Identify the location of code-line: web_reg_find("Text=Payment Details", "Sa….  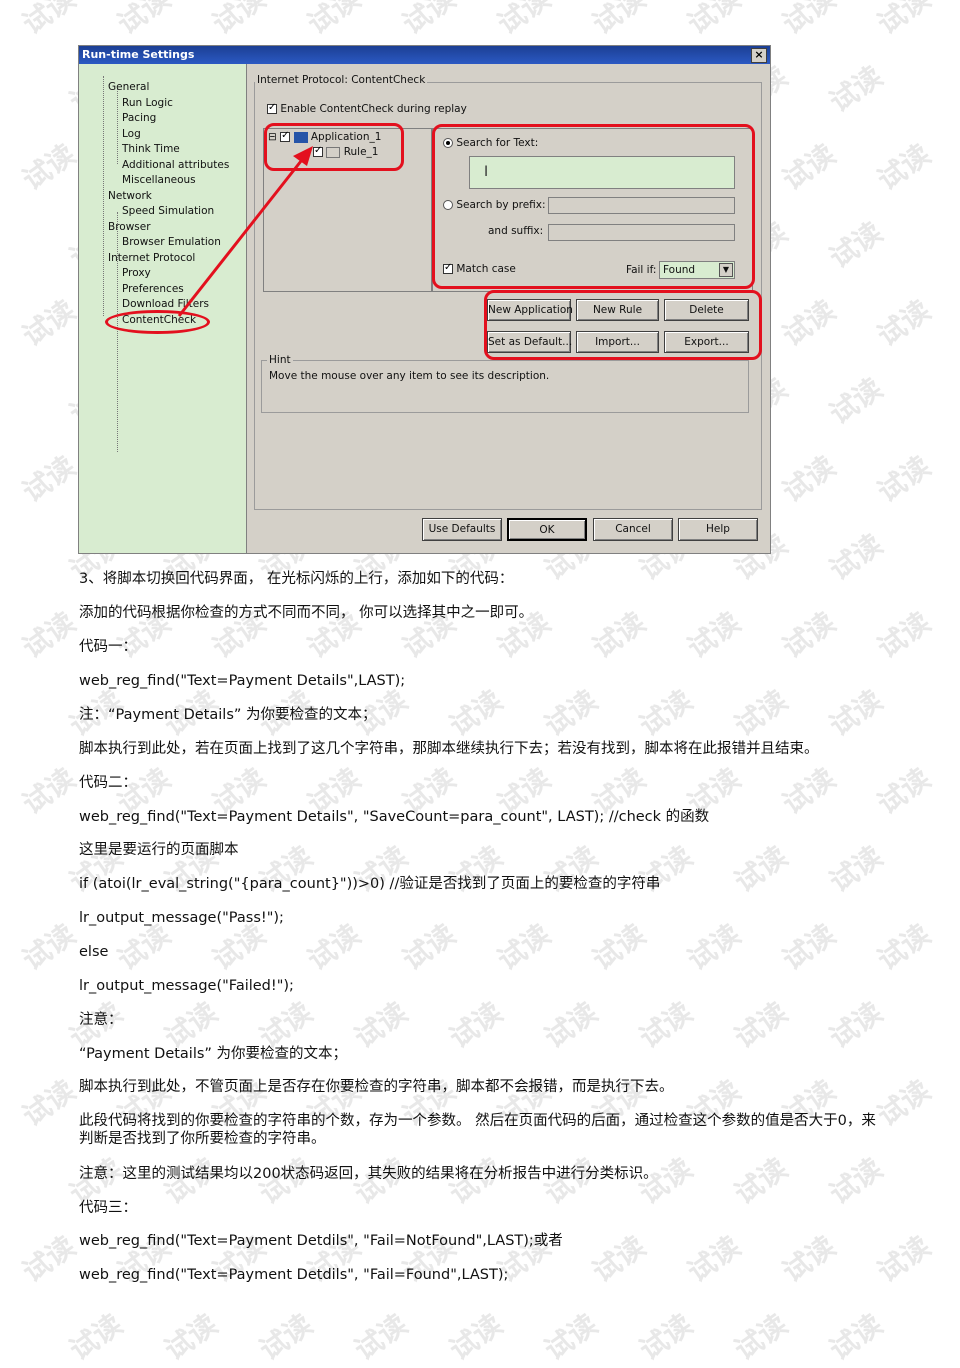
(394, 817).